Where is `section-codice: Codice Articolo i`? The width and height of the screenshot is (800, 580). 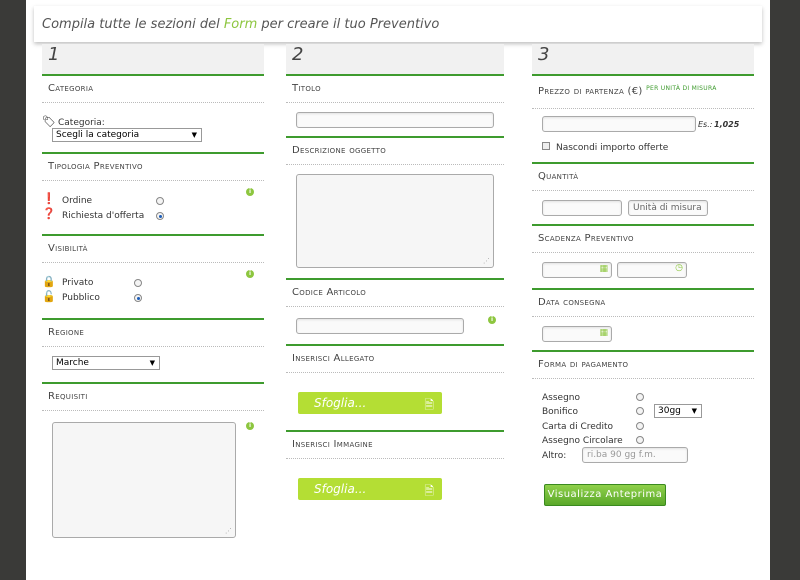
section-codice: Codice Articolo i is located at coordinates (395, 311).